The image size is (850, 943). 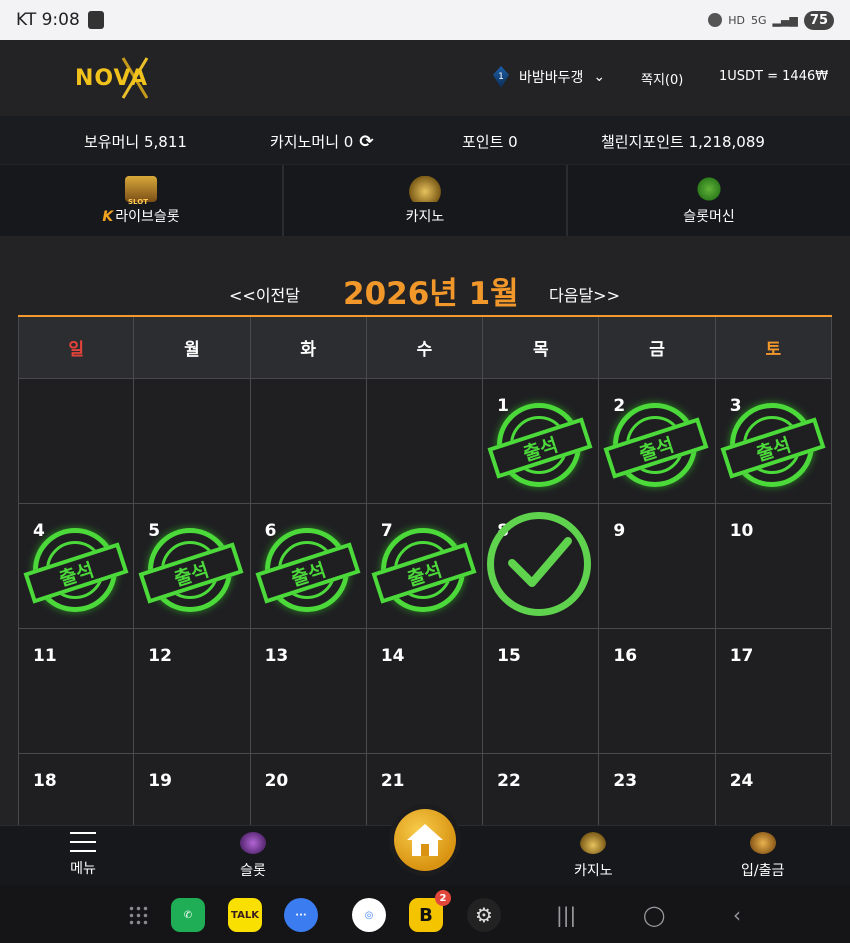 I want to click on prev-month-link: <<이전달, so click(x=264, y=294).